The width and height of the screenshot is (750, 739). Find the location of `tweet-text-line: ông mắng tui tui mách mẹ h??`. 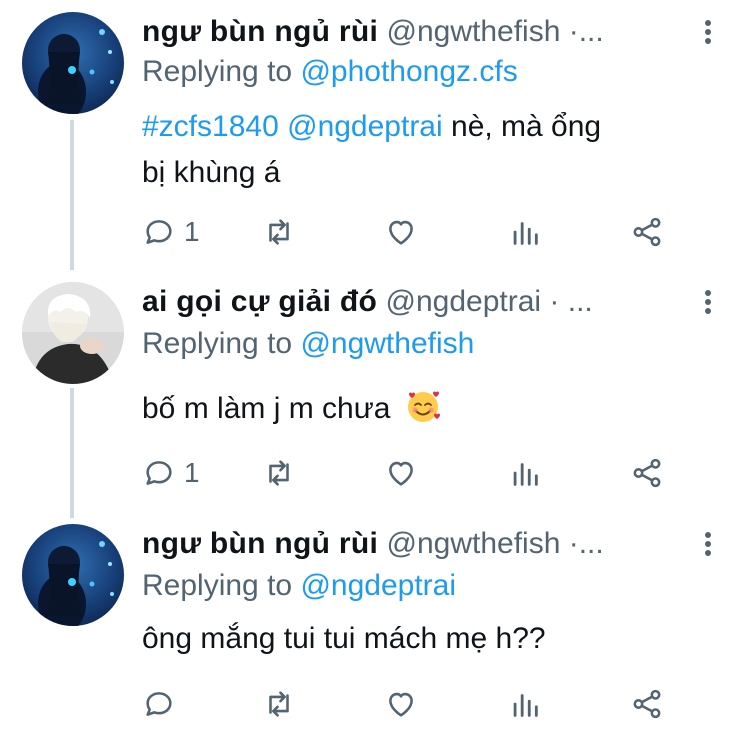

tweet-text-line: ông mắng tui tui mách mẹ h?? is located at coordinates (344, 638).